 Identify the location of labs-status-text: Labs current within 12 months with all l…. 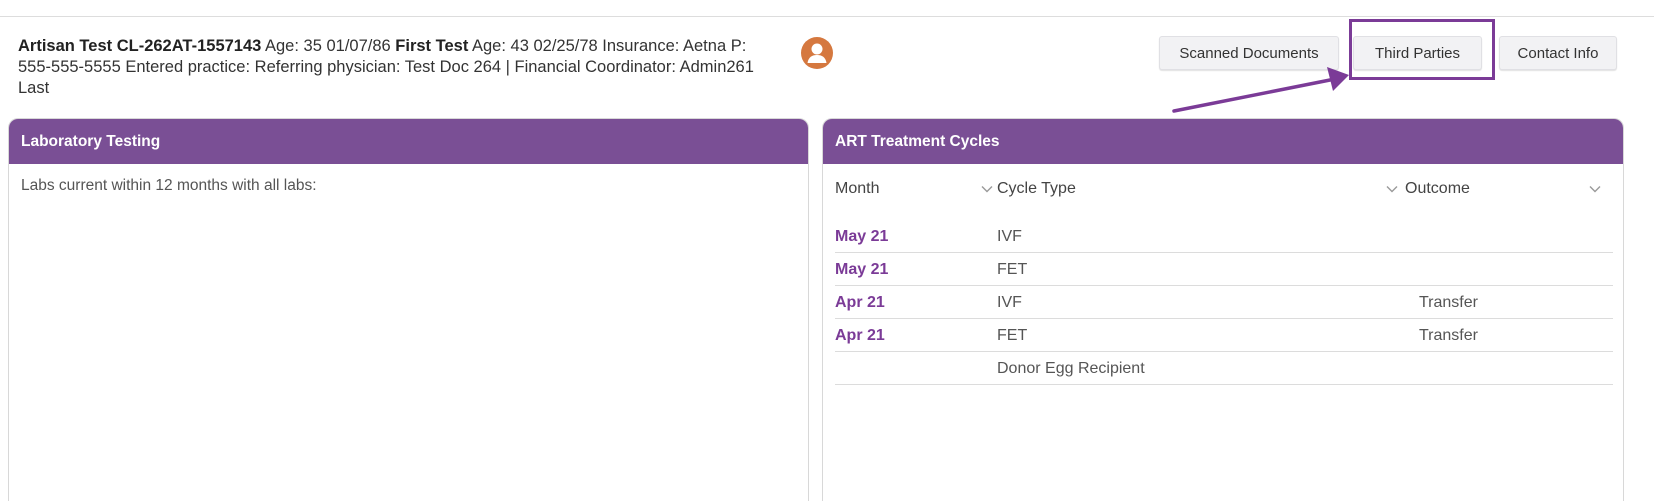
(169, 185).